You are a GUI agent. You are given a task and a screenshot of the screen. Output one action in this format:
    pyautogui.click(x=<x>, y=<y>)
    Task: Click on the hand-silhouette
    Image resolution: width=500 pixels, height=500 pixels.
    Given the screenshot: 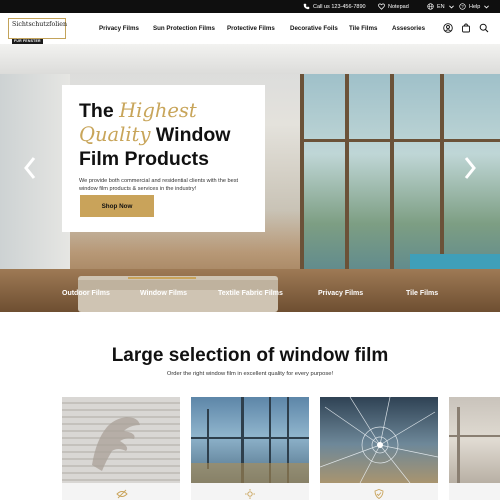 What is the action you would take?
    pyautogui.click(x=116, y=444)
    